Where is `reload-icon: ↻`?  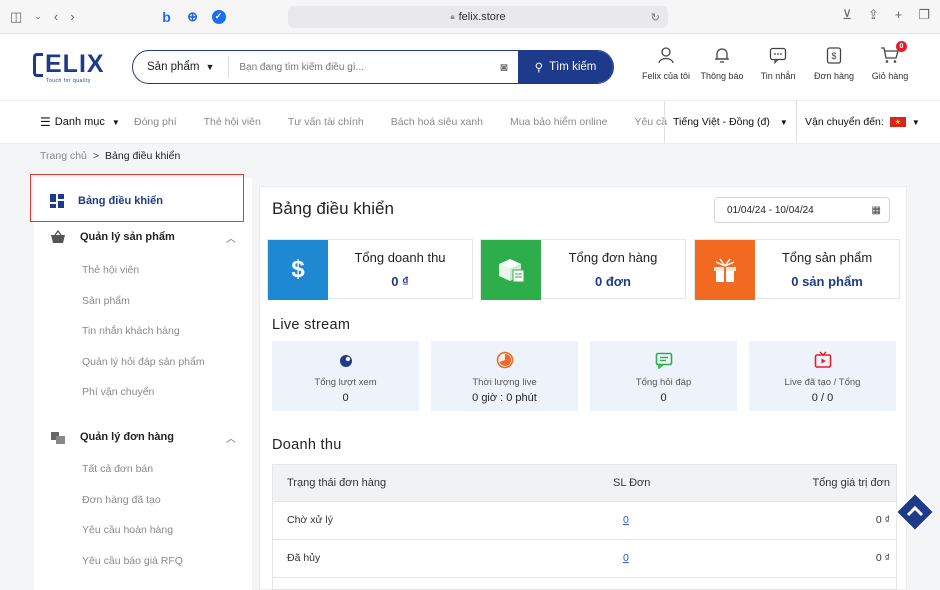
reload-icon: ↻ is located at coordinates (655, 17).